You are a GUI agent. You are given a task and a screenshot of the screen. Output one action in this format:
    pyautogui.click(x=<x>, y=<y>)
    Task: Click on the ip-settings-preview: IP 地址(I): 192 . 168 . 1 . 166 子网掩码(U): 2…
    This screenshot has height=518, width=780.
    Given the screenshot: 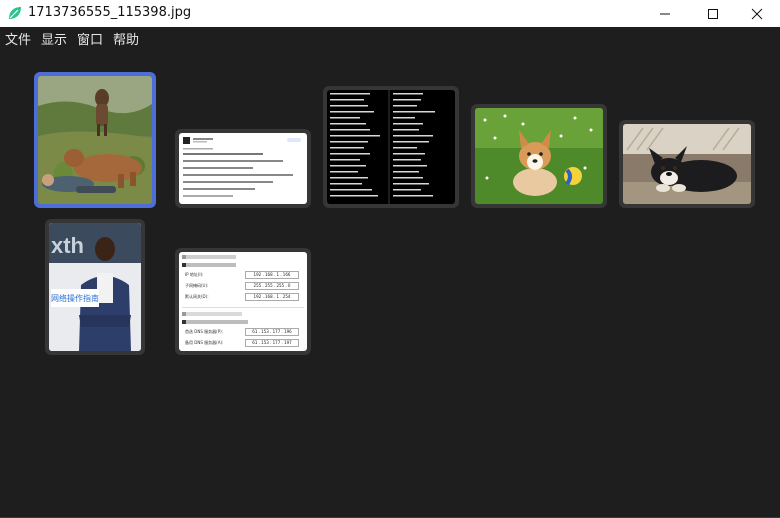 What is the action you would take?
    pyautogui.click(x=243, y=301)
    